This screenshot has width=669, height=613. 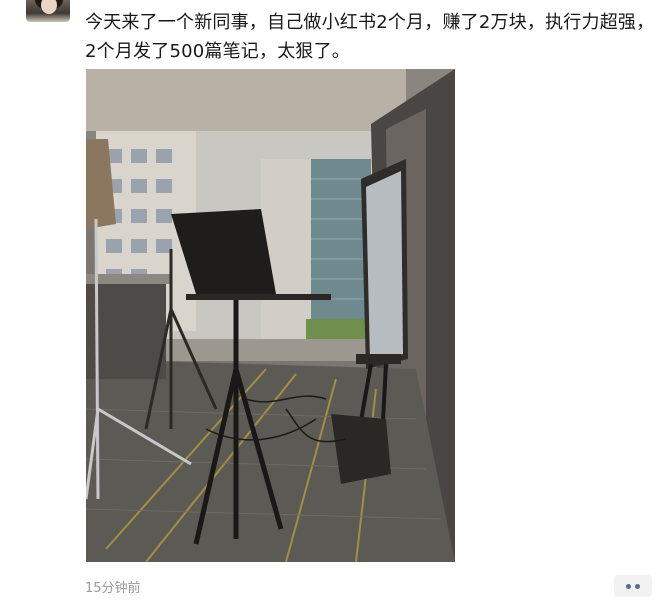 What do you see at coordinates (49, 7) in the screenshot?
I see `avatar-face` at bounding box center [49, 7].